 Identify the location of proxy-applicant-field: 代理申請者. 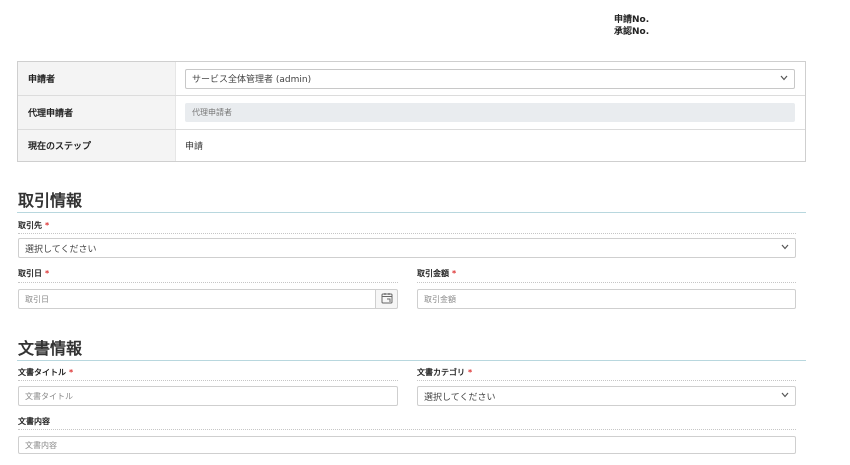
(490, 112).